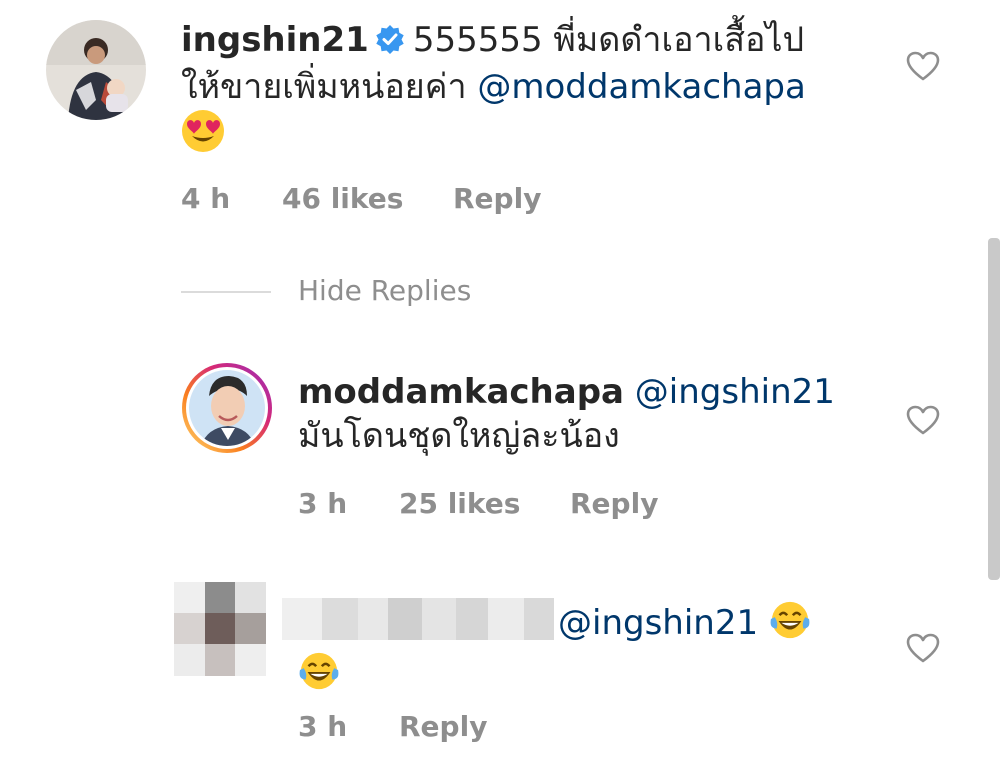 This screenshot has width=1000, height=771. Describe the element at coordinates (275, 40) in the screenshot. I see `comment-username: ingshin21` at that location.